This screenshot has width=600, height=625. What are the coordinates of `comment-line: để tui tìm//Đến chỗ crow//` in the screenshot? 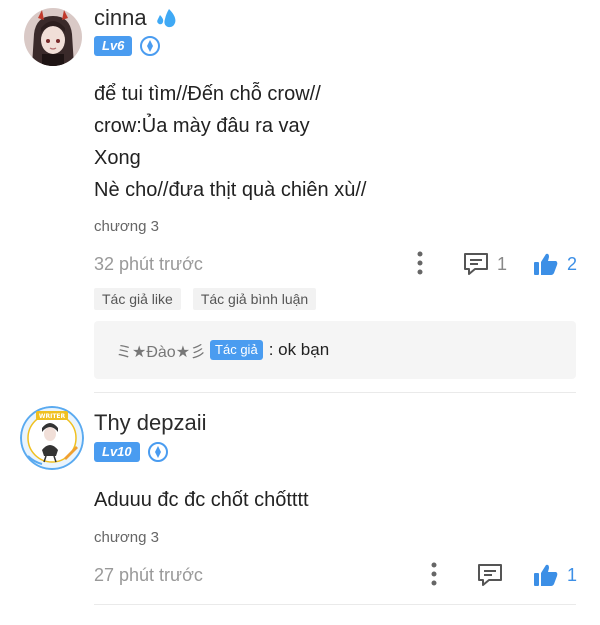 It's located at (207, 94).